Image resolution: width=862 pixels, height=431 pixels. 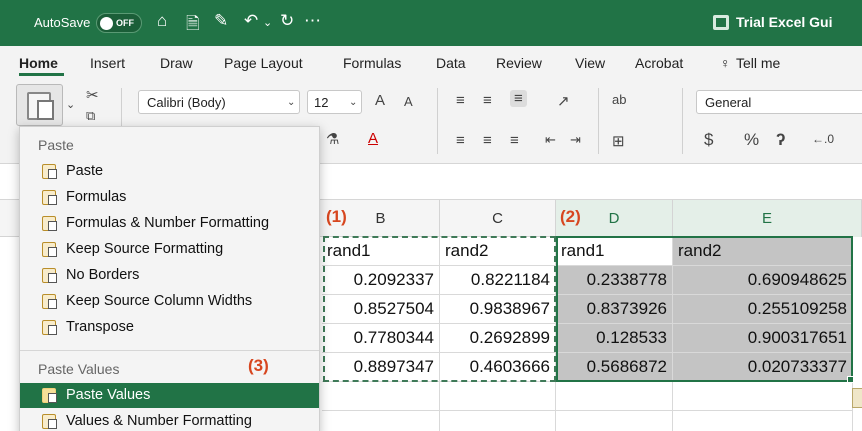 I want to click on tab-review: Review, so click(x=519, y=63).